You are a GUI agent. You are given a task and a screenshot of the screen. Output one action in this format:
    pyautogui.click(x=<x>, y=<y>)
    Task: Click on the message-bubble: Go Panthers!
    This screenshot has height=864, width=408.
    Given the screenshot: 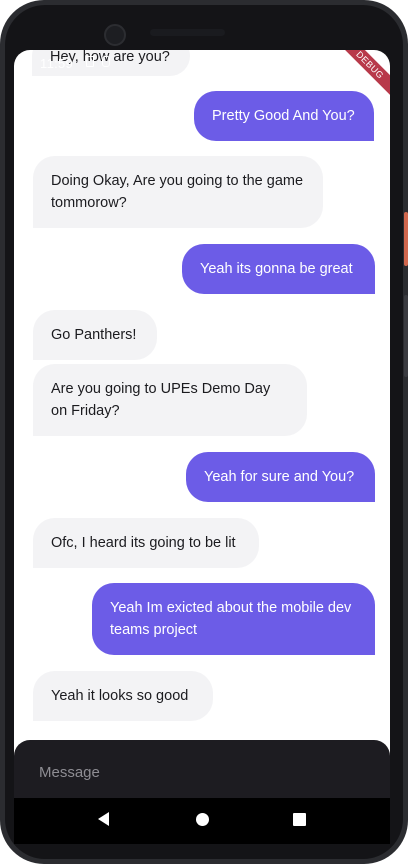 What is the action you would take?
    pyautogui.click(x=95, y=335)
    